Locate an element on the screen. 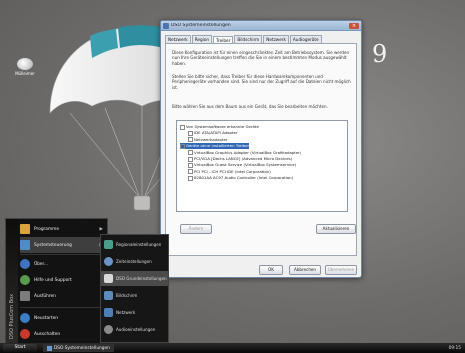 This screenshot has width=465, height=353. submenu-item-audio: Audioeinstellungen is located at coordinates (134, 329).